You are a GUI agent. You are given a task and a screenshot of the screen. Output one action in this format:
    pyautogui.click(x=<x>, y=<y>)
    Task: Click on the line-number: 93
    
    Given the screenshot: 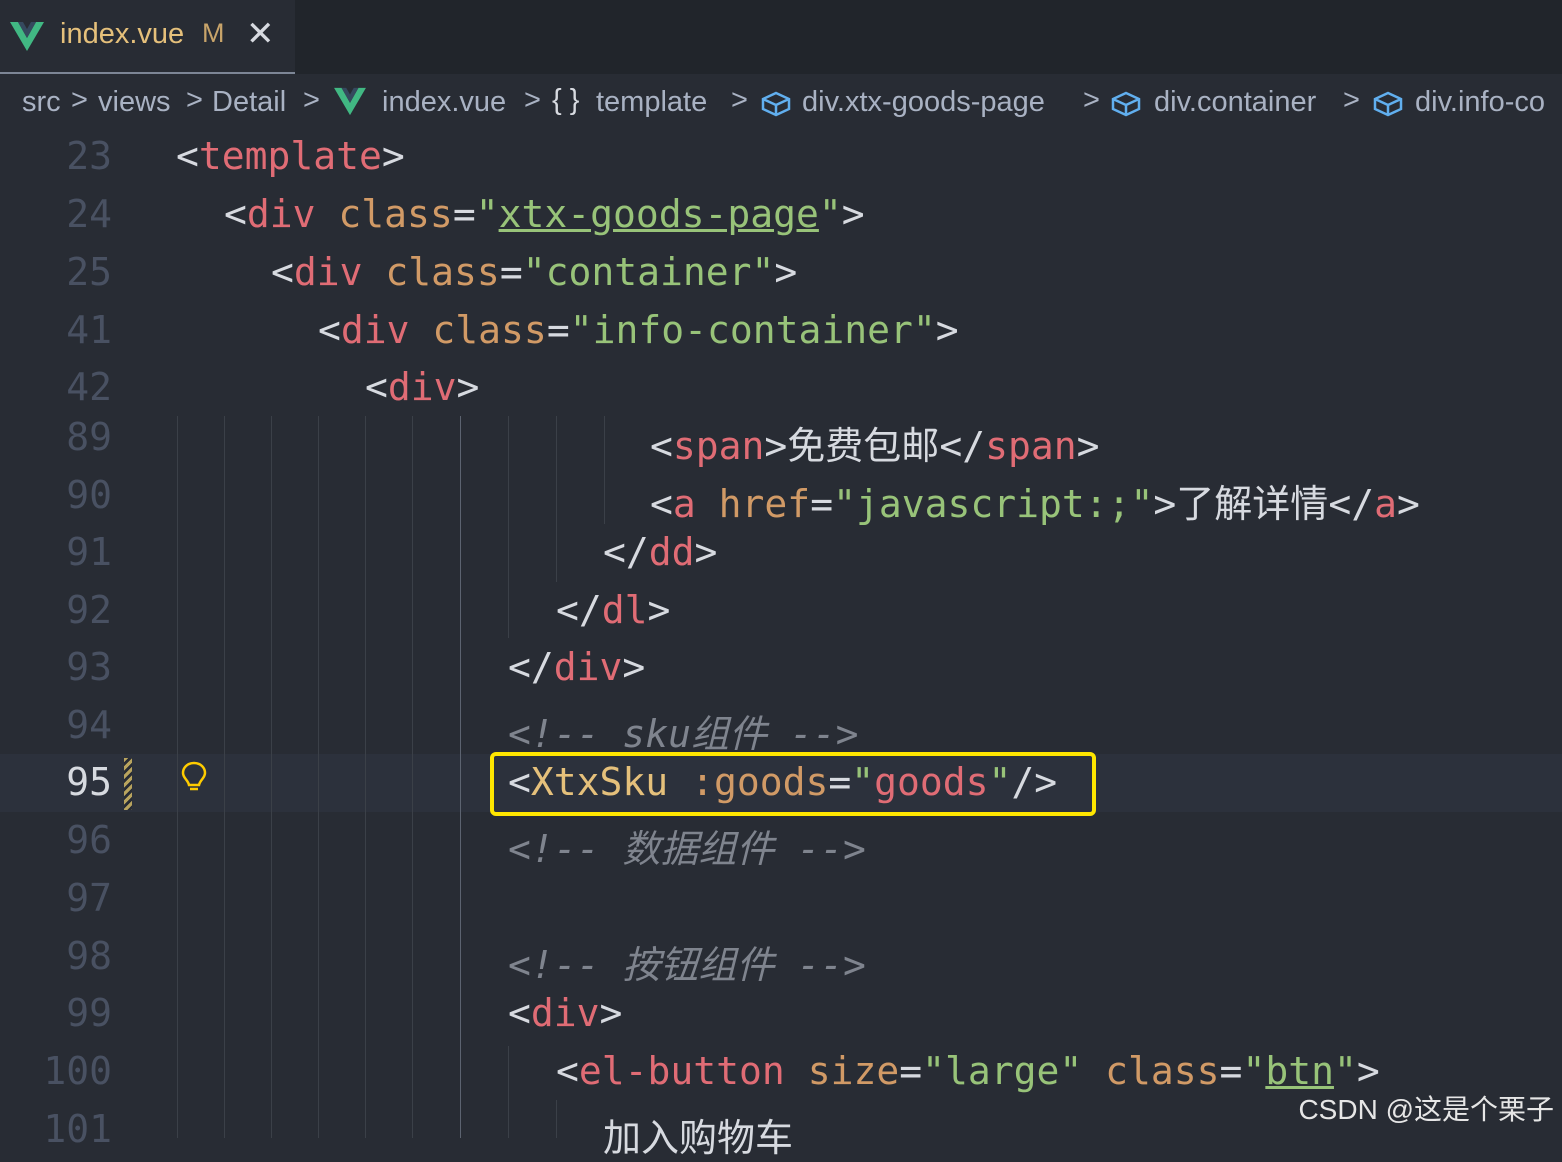 What is the action you would take?
    pyautogui.click(x=89, y=667)
    